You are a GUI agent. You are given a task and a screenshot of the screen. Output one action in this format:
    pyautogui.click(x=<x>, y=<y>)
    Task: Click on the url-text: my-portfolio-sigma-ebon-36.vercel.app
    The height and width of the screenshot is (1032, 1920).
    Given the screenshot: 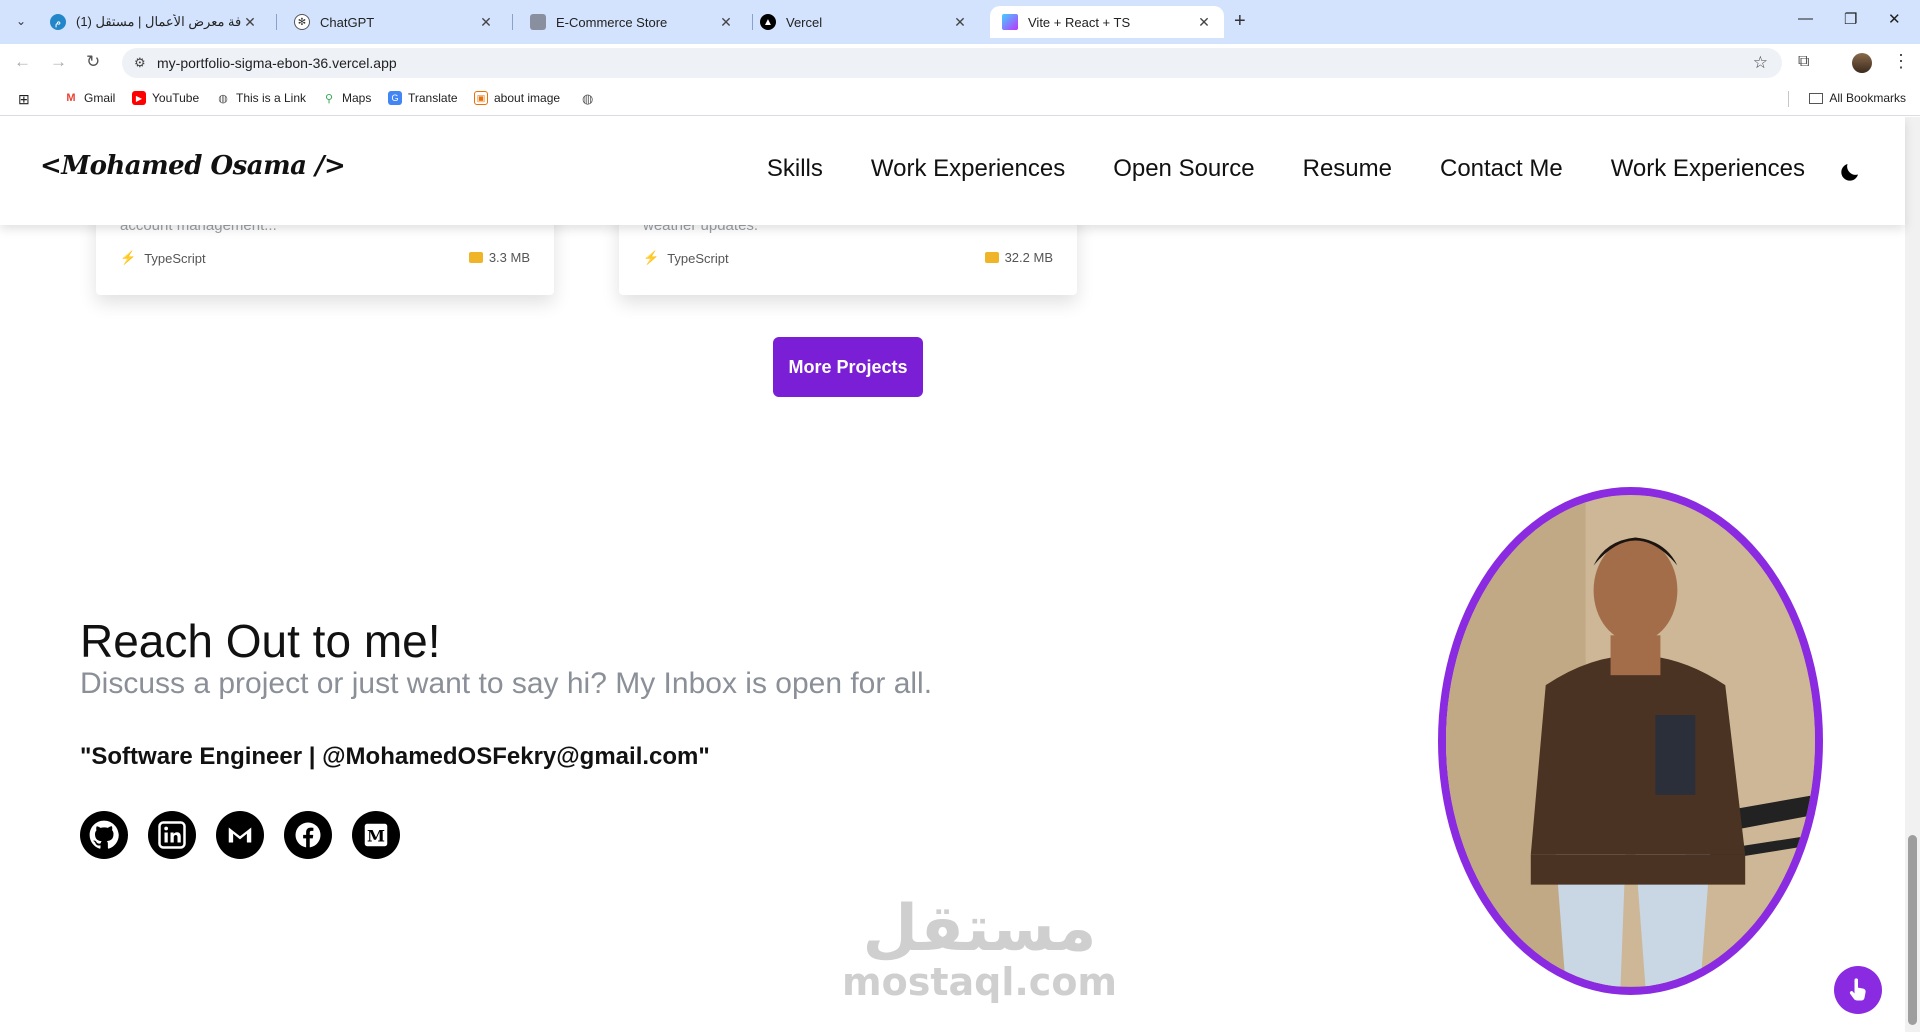 What is the action you would take?
    pyautogui.click(x=277, y=63)
    